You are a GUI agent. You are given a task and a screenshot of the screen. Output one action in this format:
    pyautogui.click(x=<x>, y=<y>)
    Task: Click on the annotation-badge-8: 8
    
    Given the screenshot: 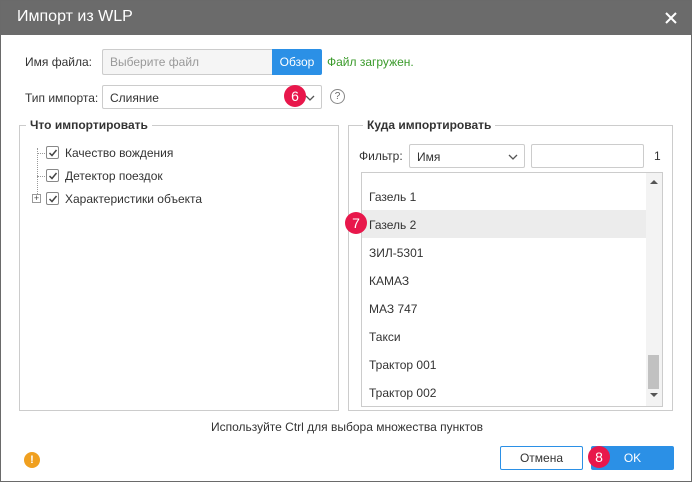 What is the action you would take?
    pyautogui.click(x=599, y=457)
    